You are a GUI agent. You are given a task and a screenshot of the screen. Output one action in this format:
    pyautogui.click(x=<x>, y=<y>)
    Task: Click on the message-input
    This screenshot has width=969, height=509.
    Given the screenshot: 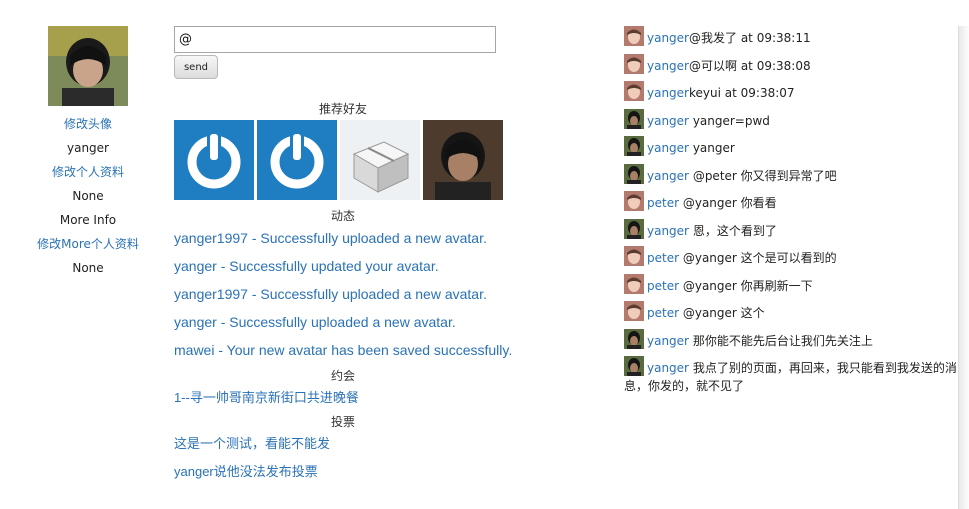 What is the action you would take?
    pyautogui.click(x=335, y=39)
    